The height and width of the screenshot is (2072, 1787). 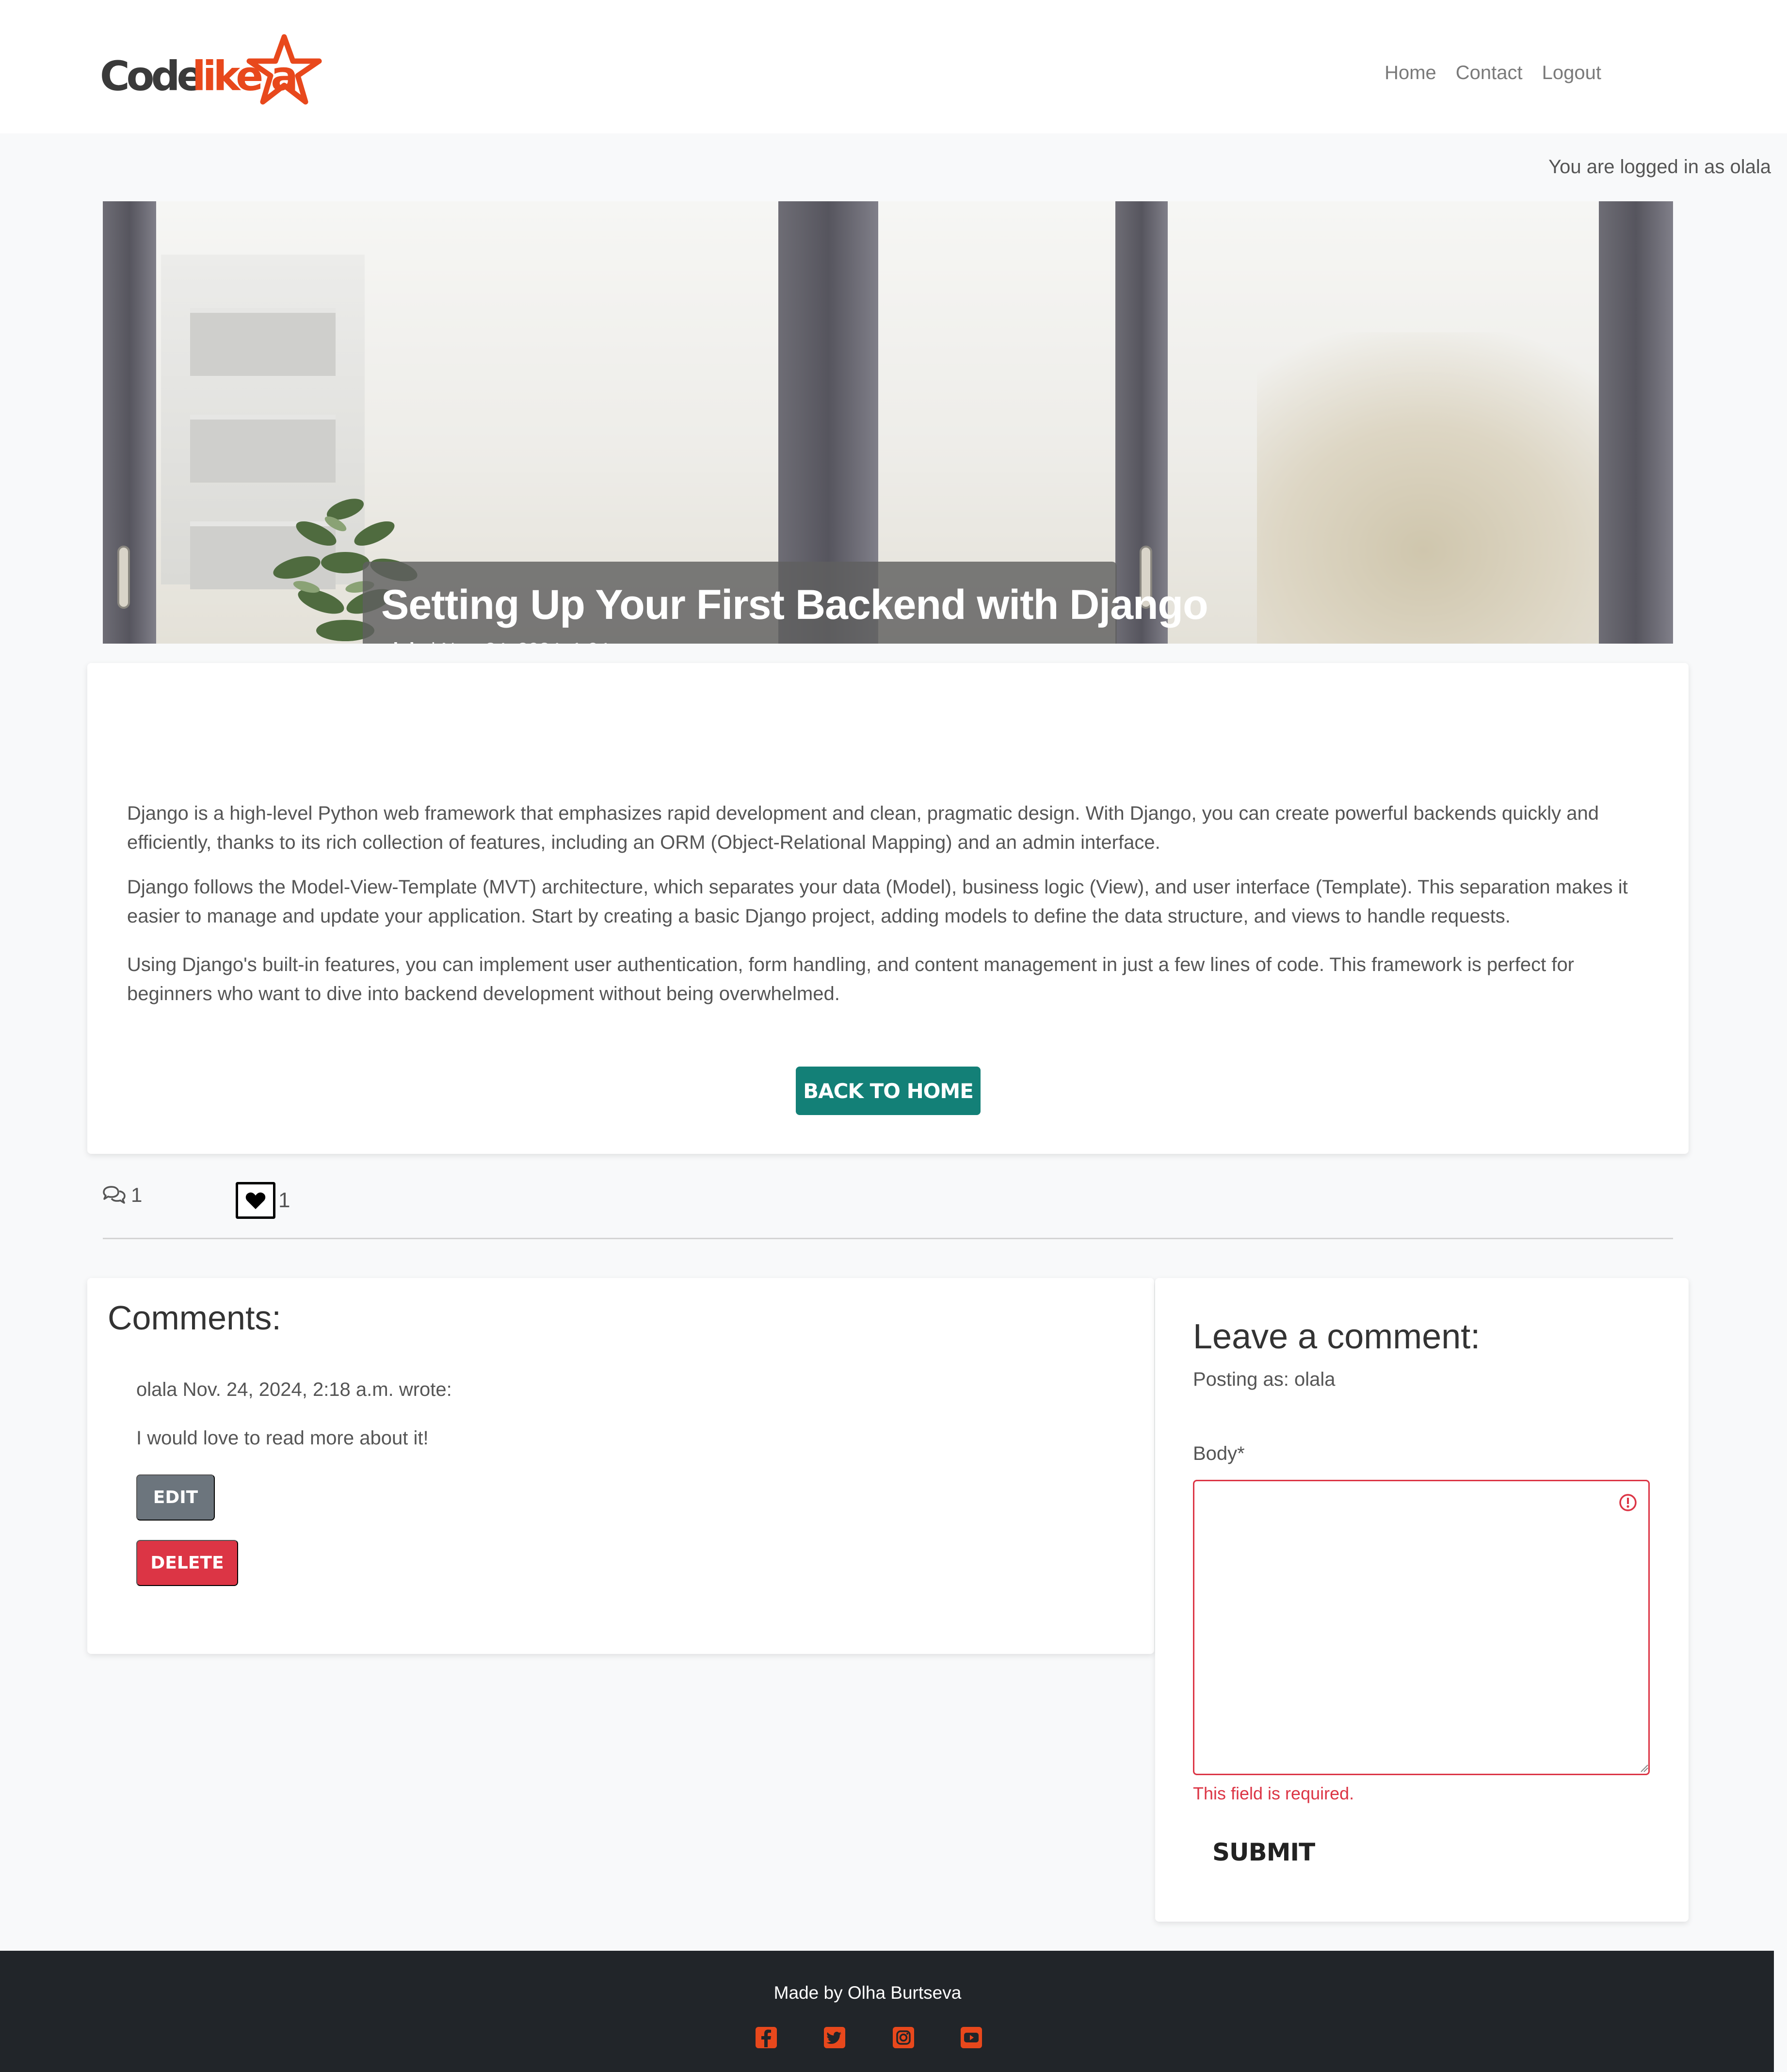 I want to click on field-error-message: This field is required., so click(x=1274, y=1793).